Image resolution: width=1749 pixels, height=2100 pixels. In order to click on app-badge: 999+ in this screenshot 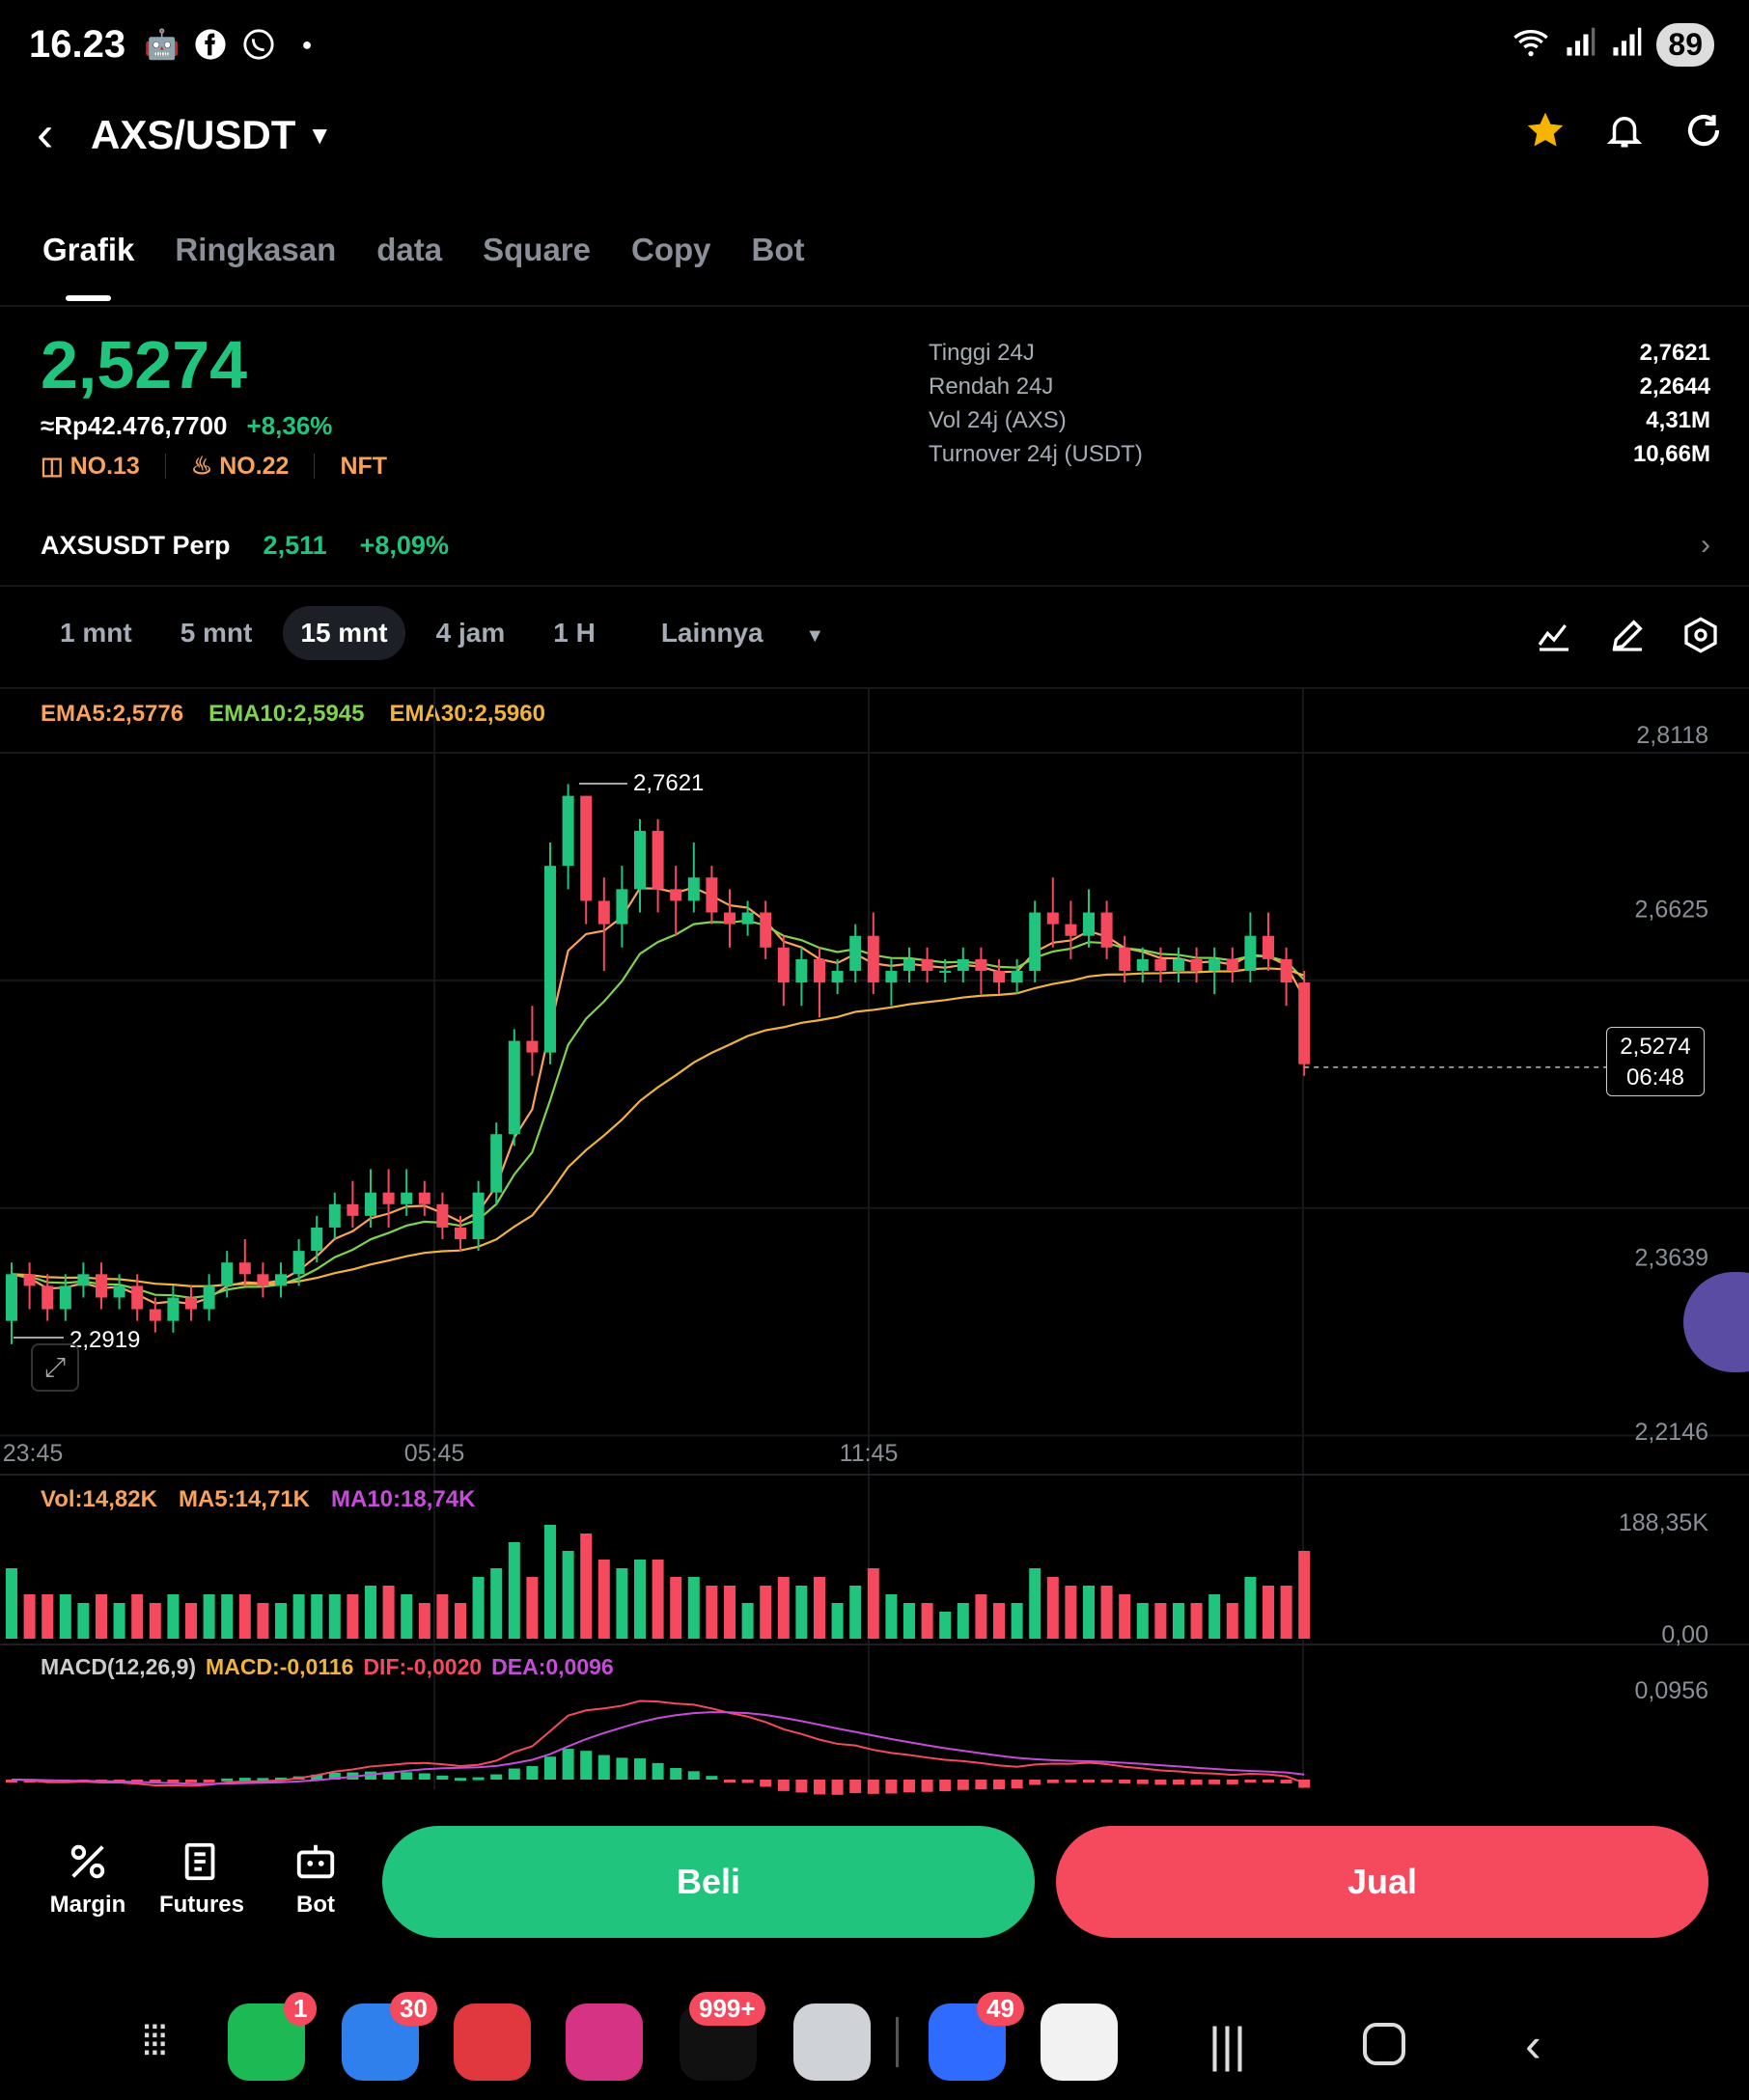, I will do `click(727, 2009)`.